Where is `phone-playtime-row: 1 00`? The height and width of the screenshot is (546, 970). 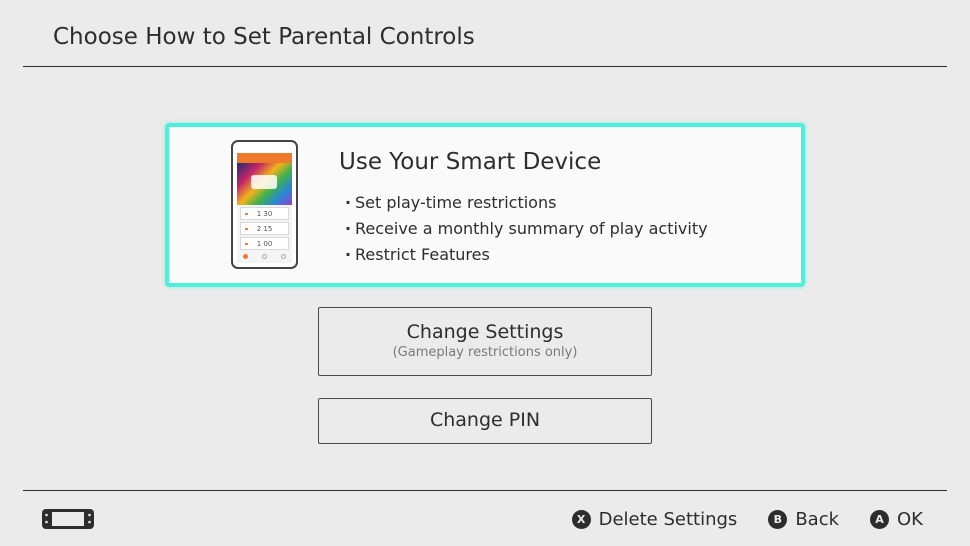
phone-playtime-row: 1 00 is located at coordinates (264, 243).